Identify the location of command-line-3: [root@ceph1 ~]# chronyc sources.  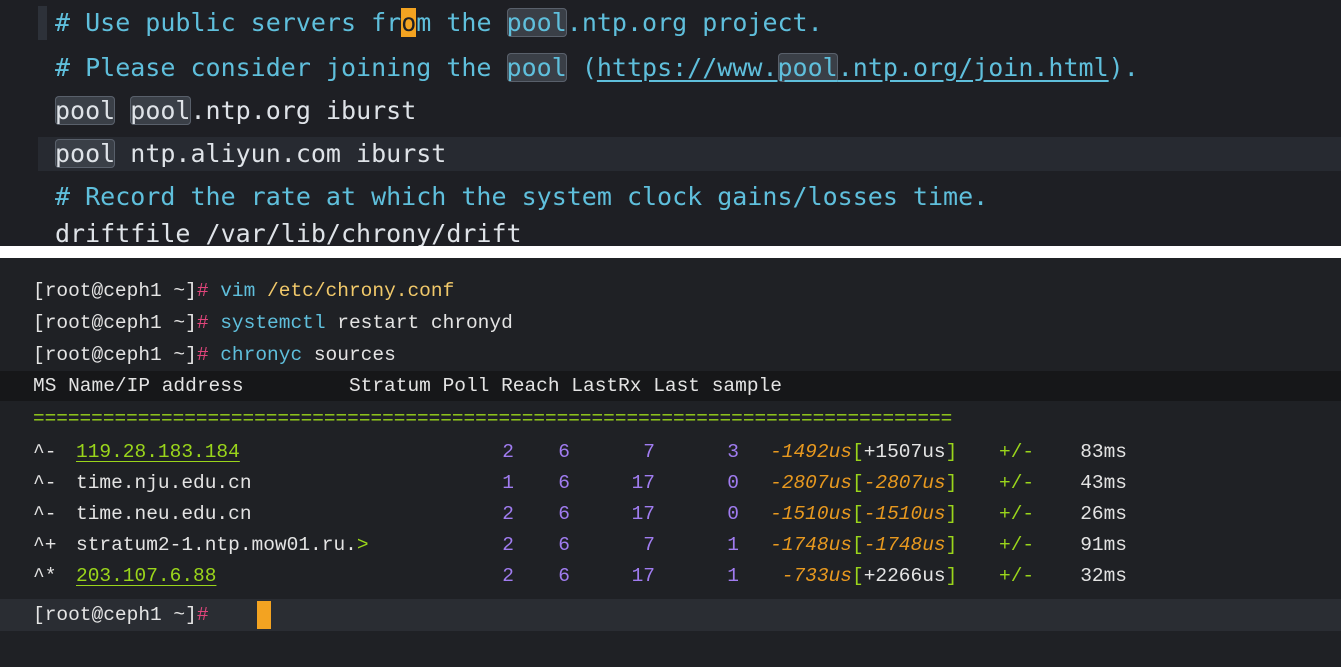
(214, 355).